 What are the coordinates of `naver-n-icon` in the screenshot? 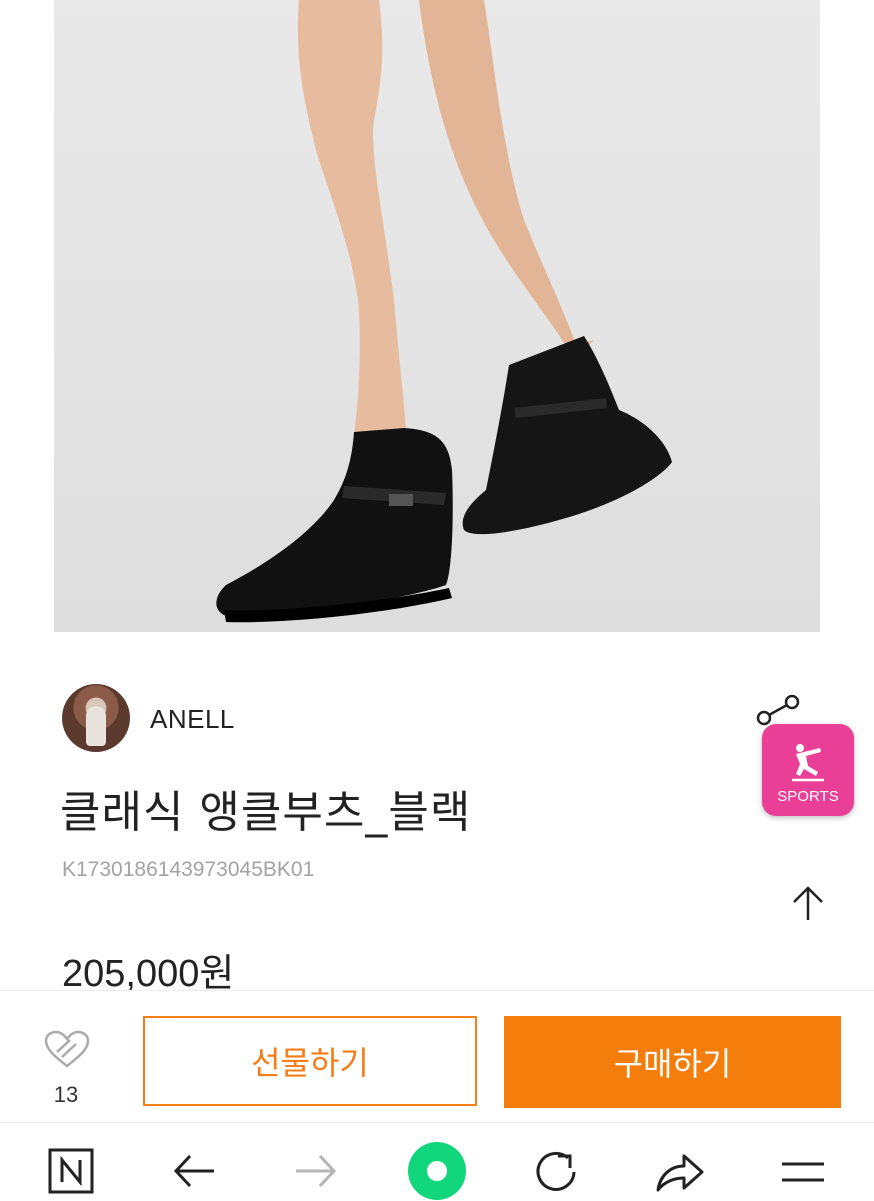 It's located at (74, 1172).